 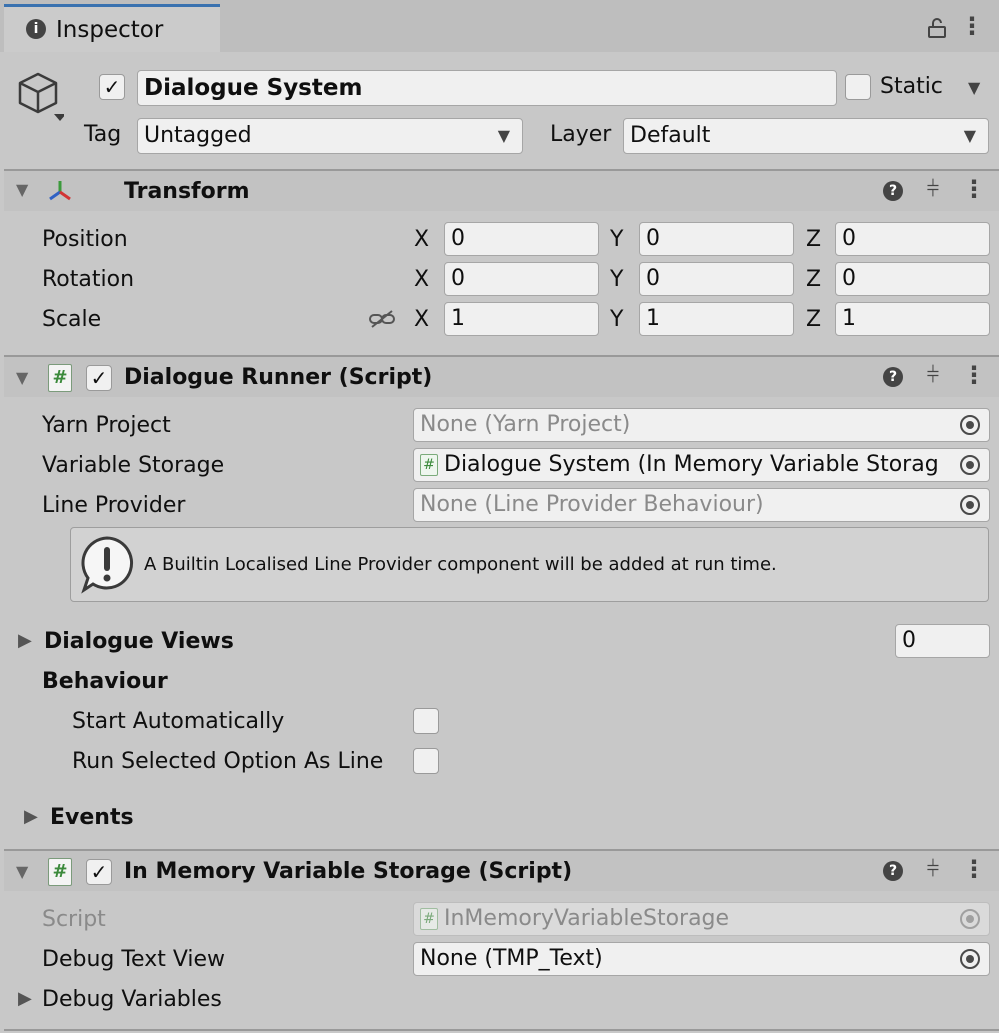 I want to click on rotation-z-field: 0, so click(x=912, y=279).